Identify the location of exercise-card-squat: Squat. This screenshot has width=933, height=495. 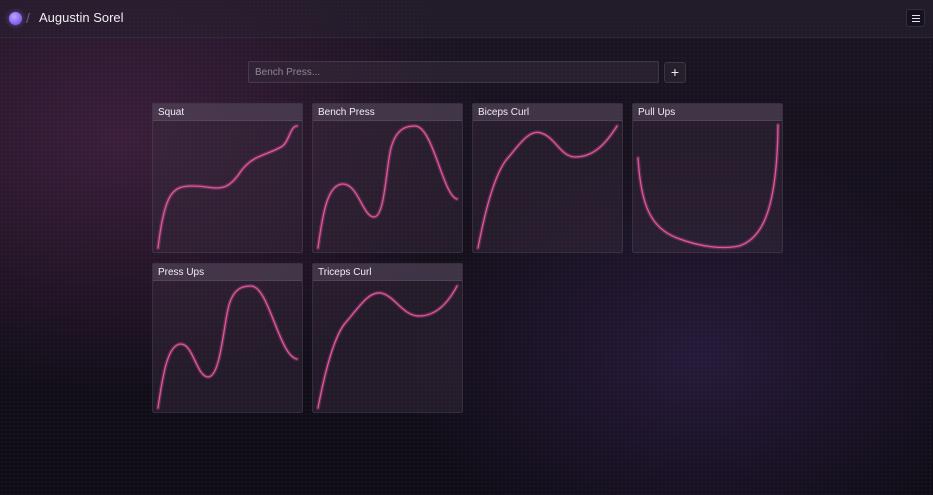
(227, 178).